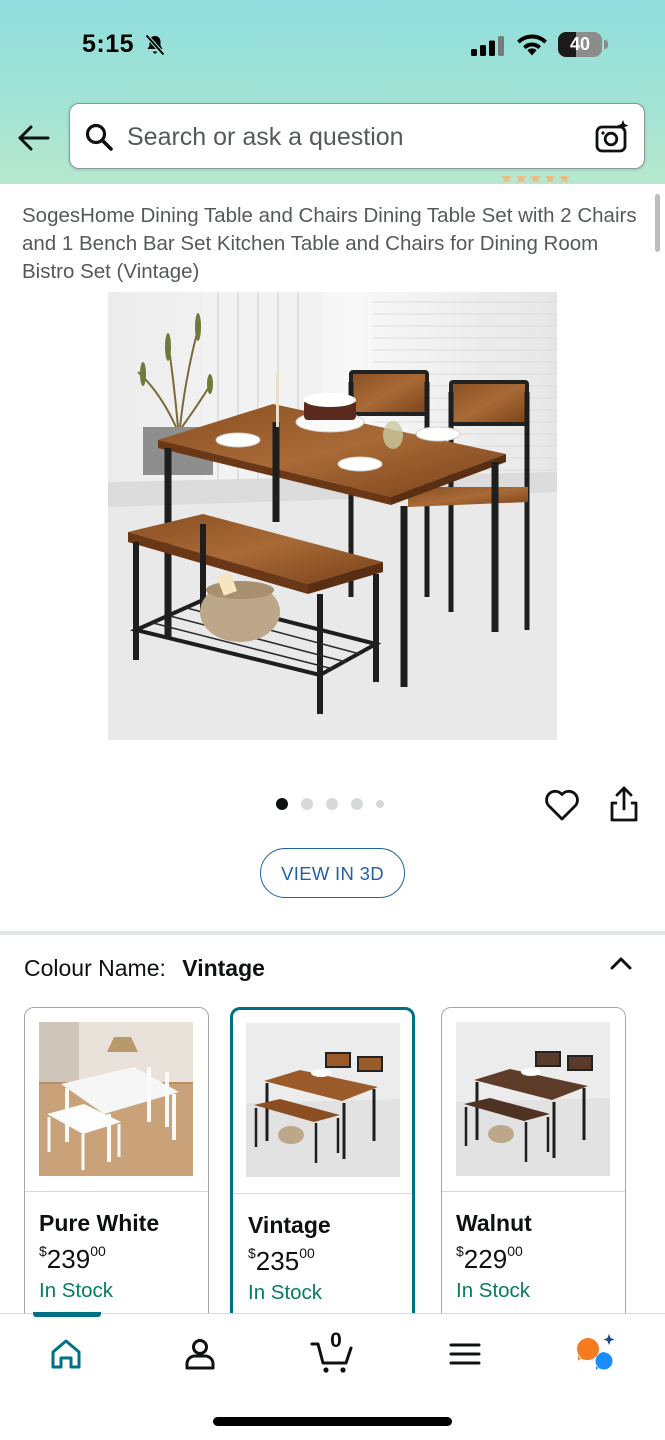  Describe the element at coordinates (281, 1260) in the screenshot. I see `colour-option-price: $23500` at that location.